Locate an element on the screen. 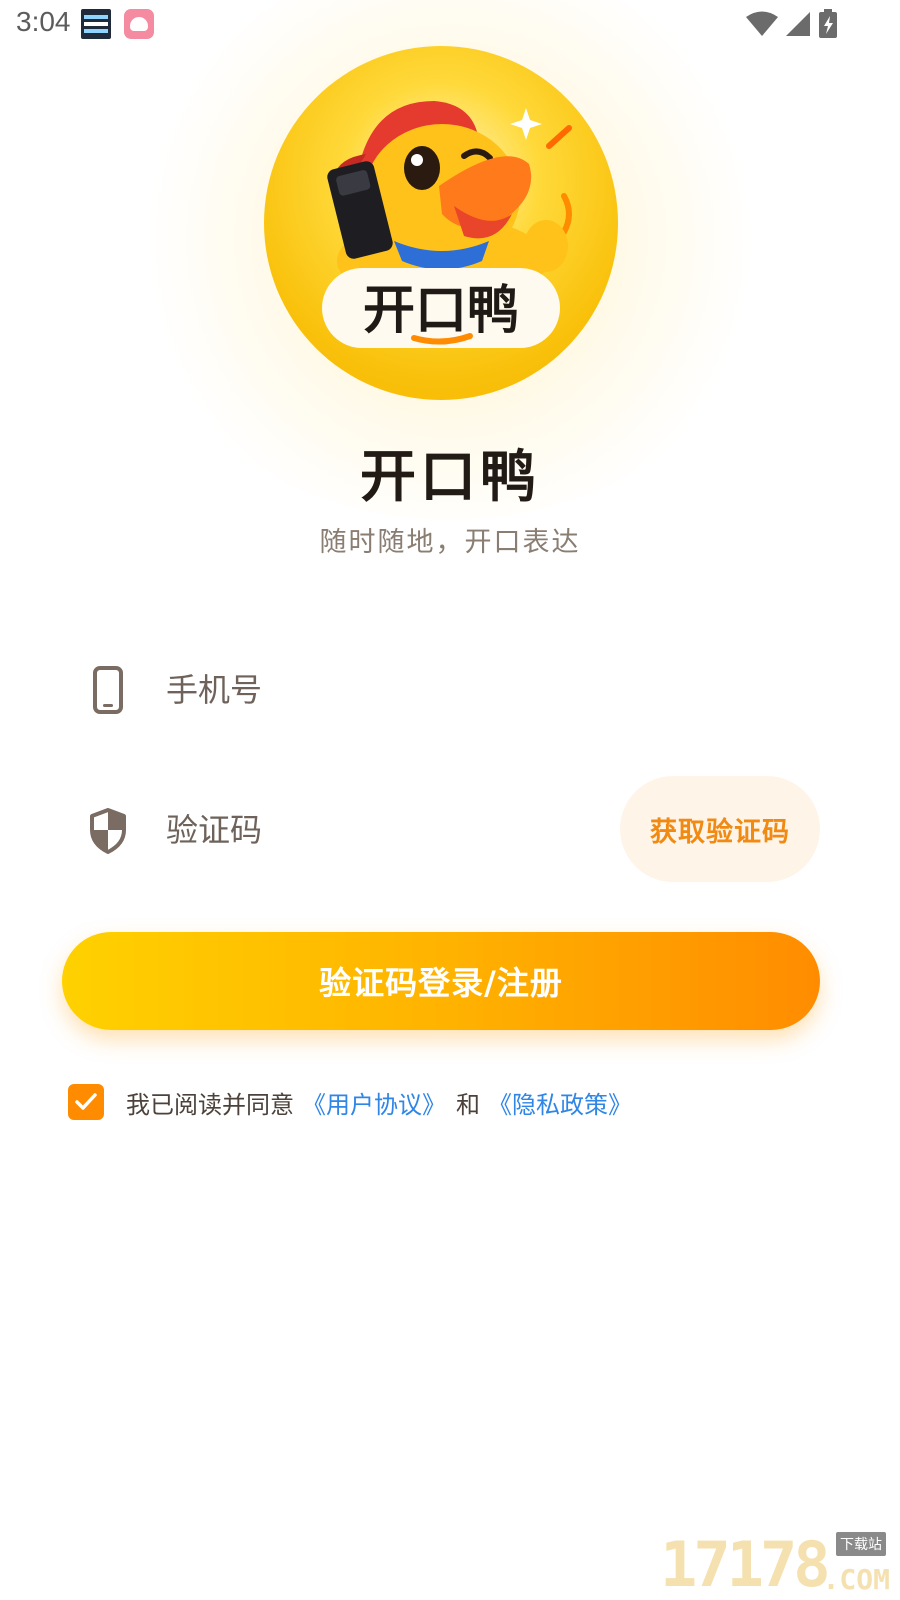 The height and width of the screenshot is (1600, 900). app-title: 开口鸭 is located at coordinates (450, 477).